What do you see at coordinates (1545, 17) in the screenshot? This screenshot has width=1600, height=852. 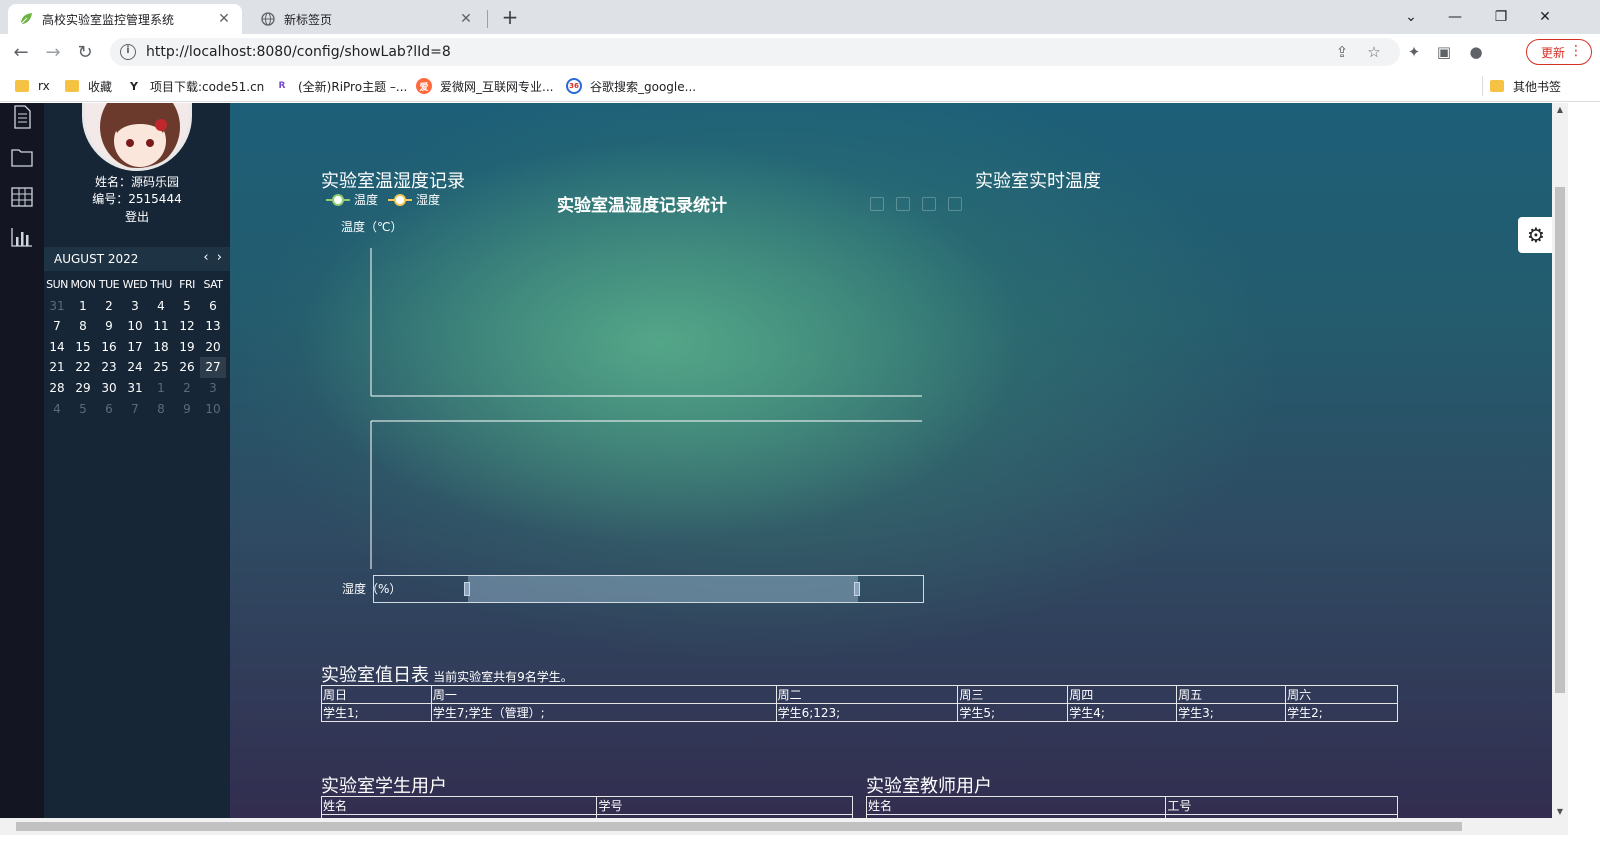 I see `close-window-button: ✕` at bounding box center [1545, 17].